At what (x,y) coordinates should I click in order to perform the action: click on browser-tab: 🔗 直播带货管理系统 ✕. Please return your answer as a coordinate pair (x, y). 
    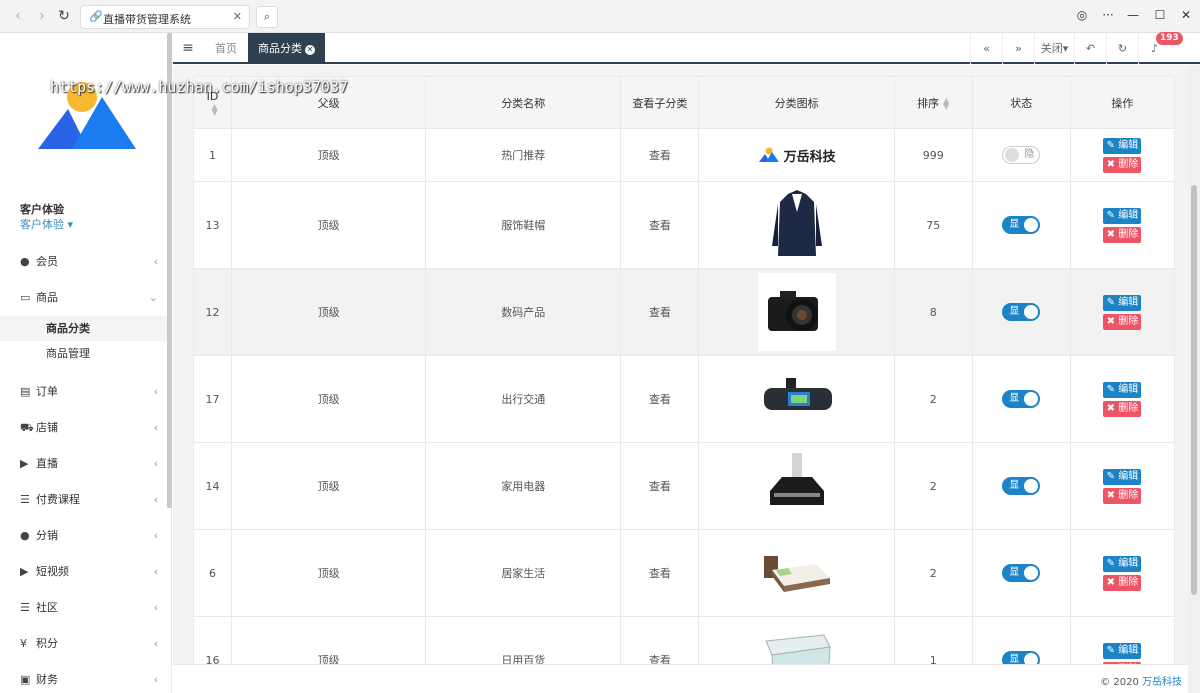
    Looking at the image, I should click on (165, 17).